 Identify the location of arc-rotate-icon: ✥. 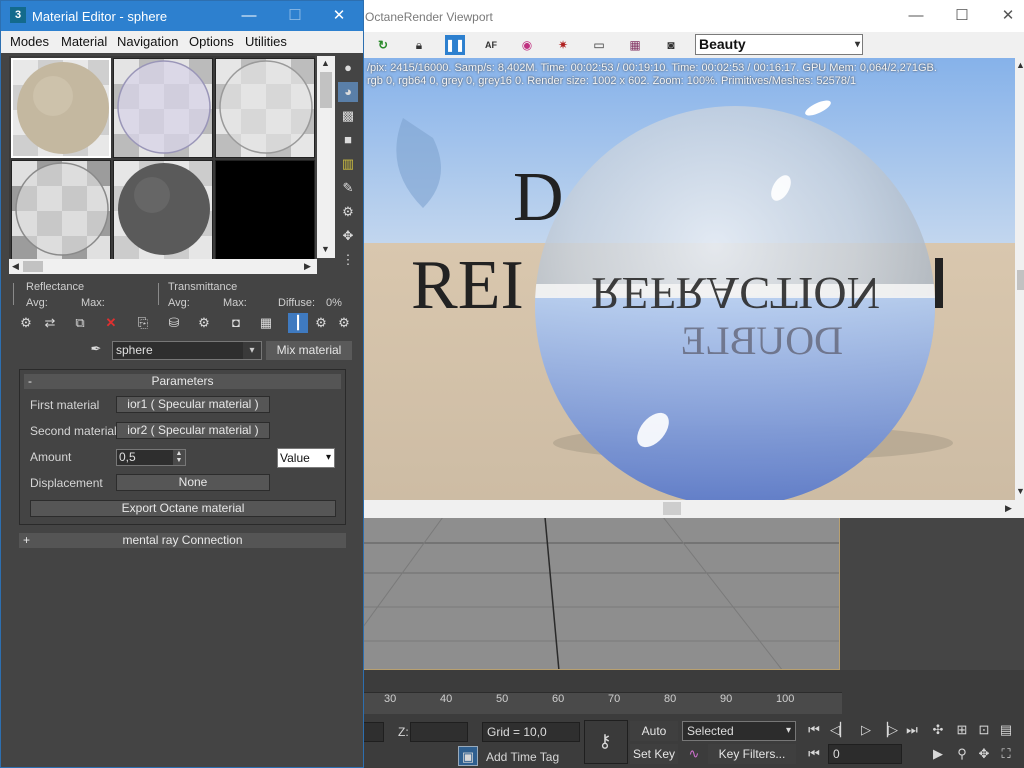
(984, 754).